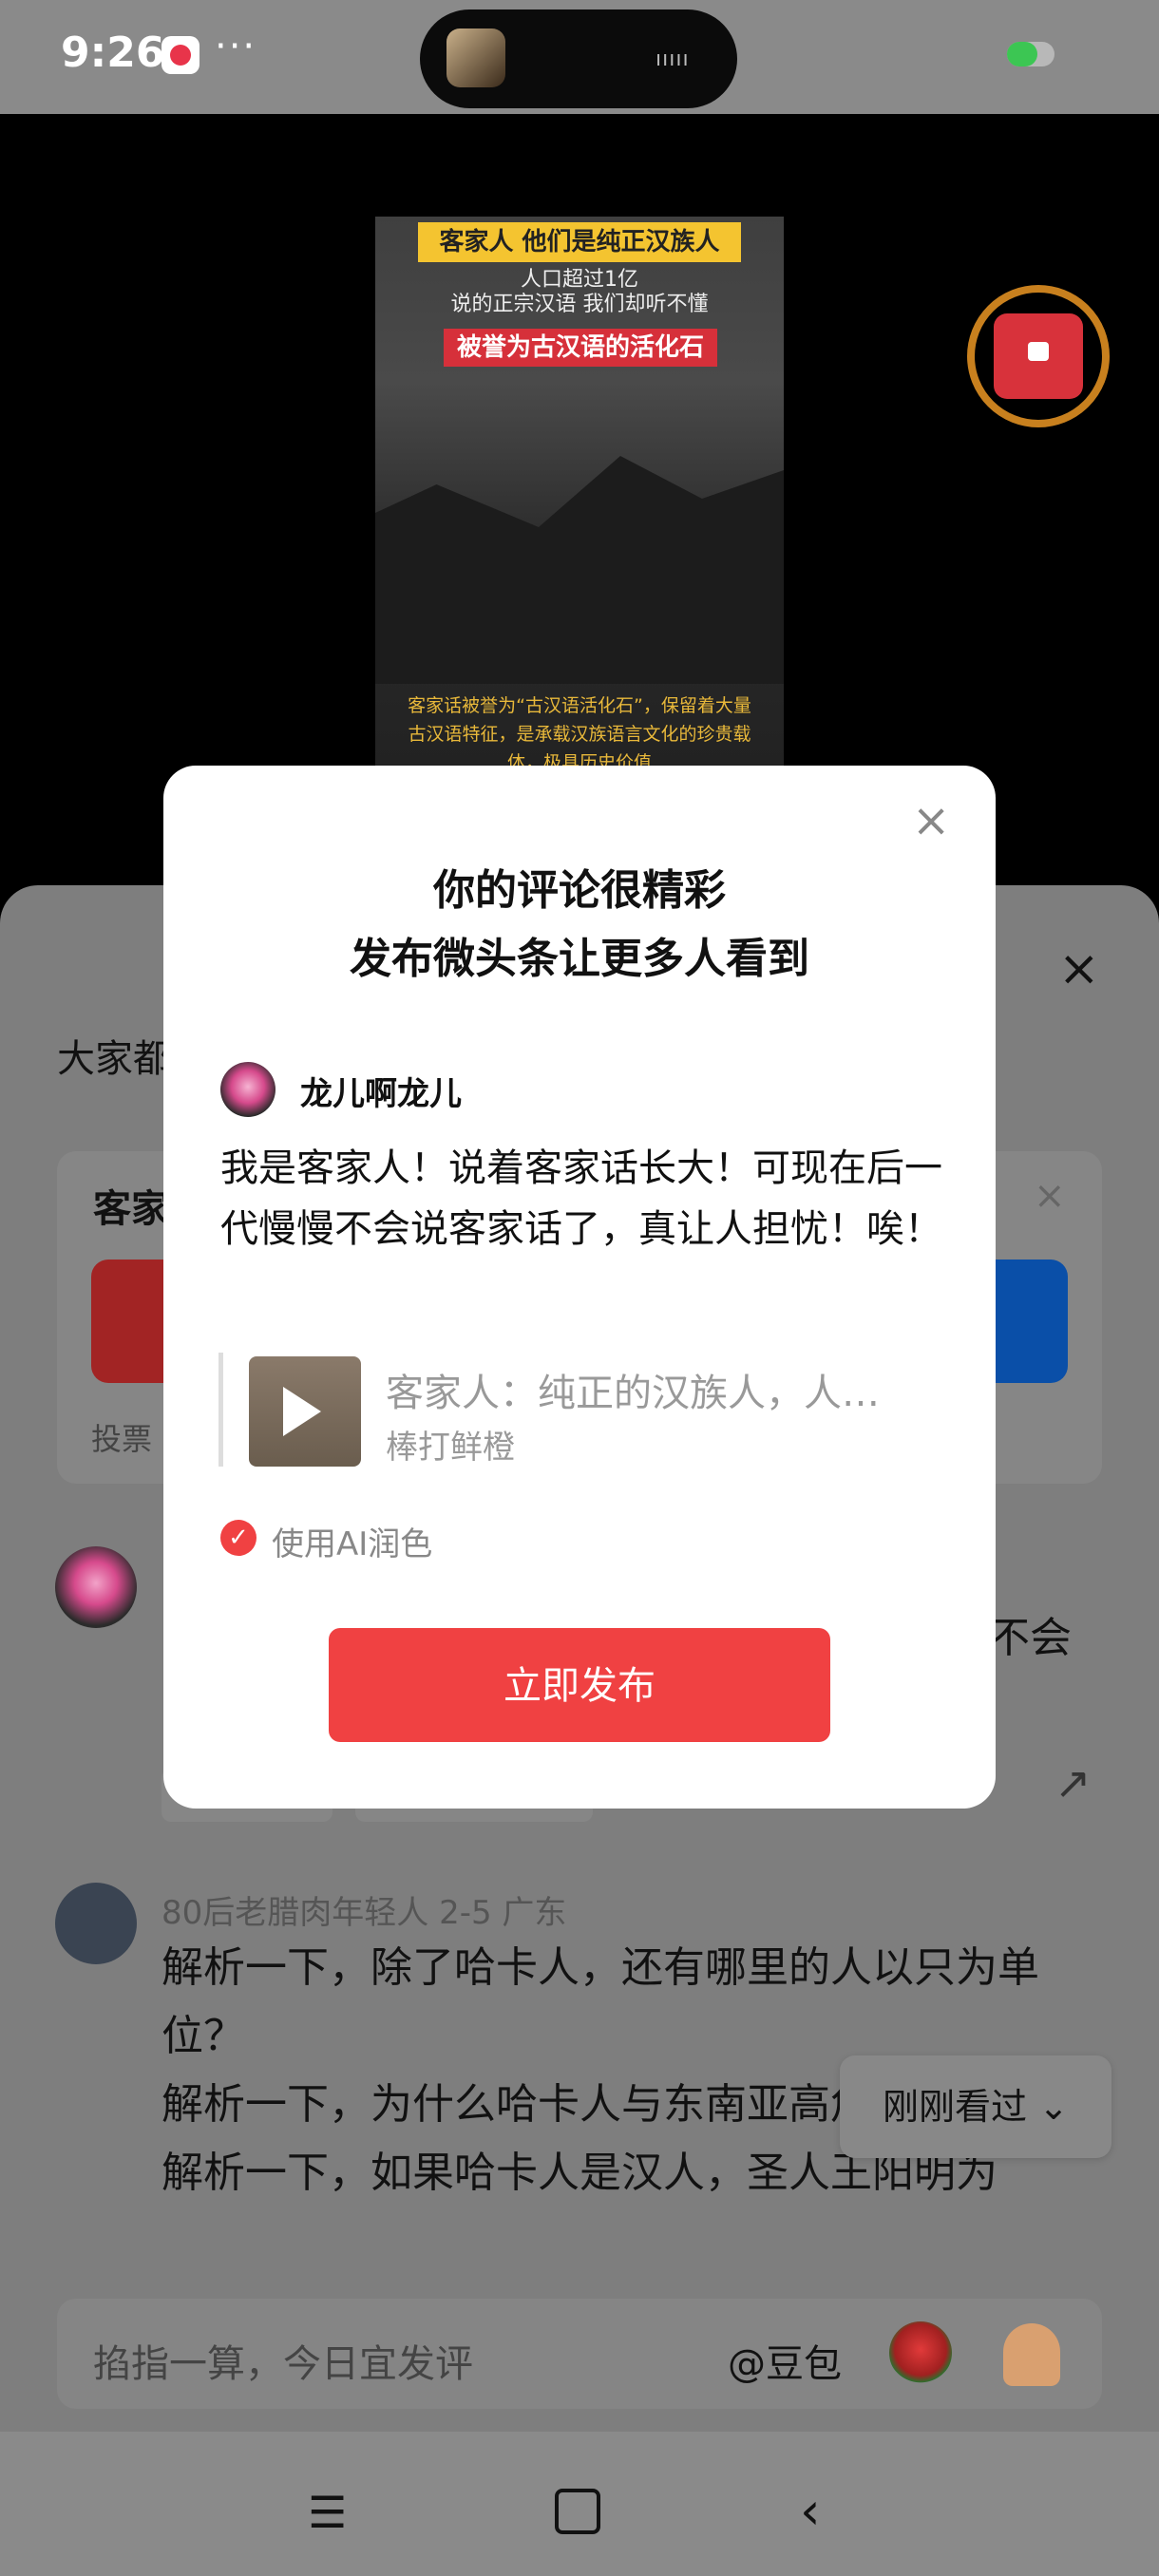  I want to click on recently-viewed-button: 刚刚看过 ⌄, so click(976, 2106).